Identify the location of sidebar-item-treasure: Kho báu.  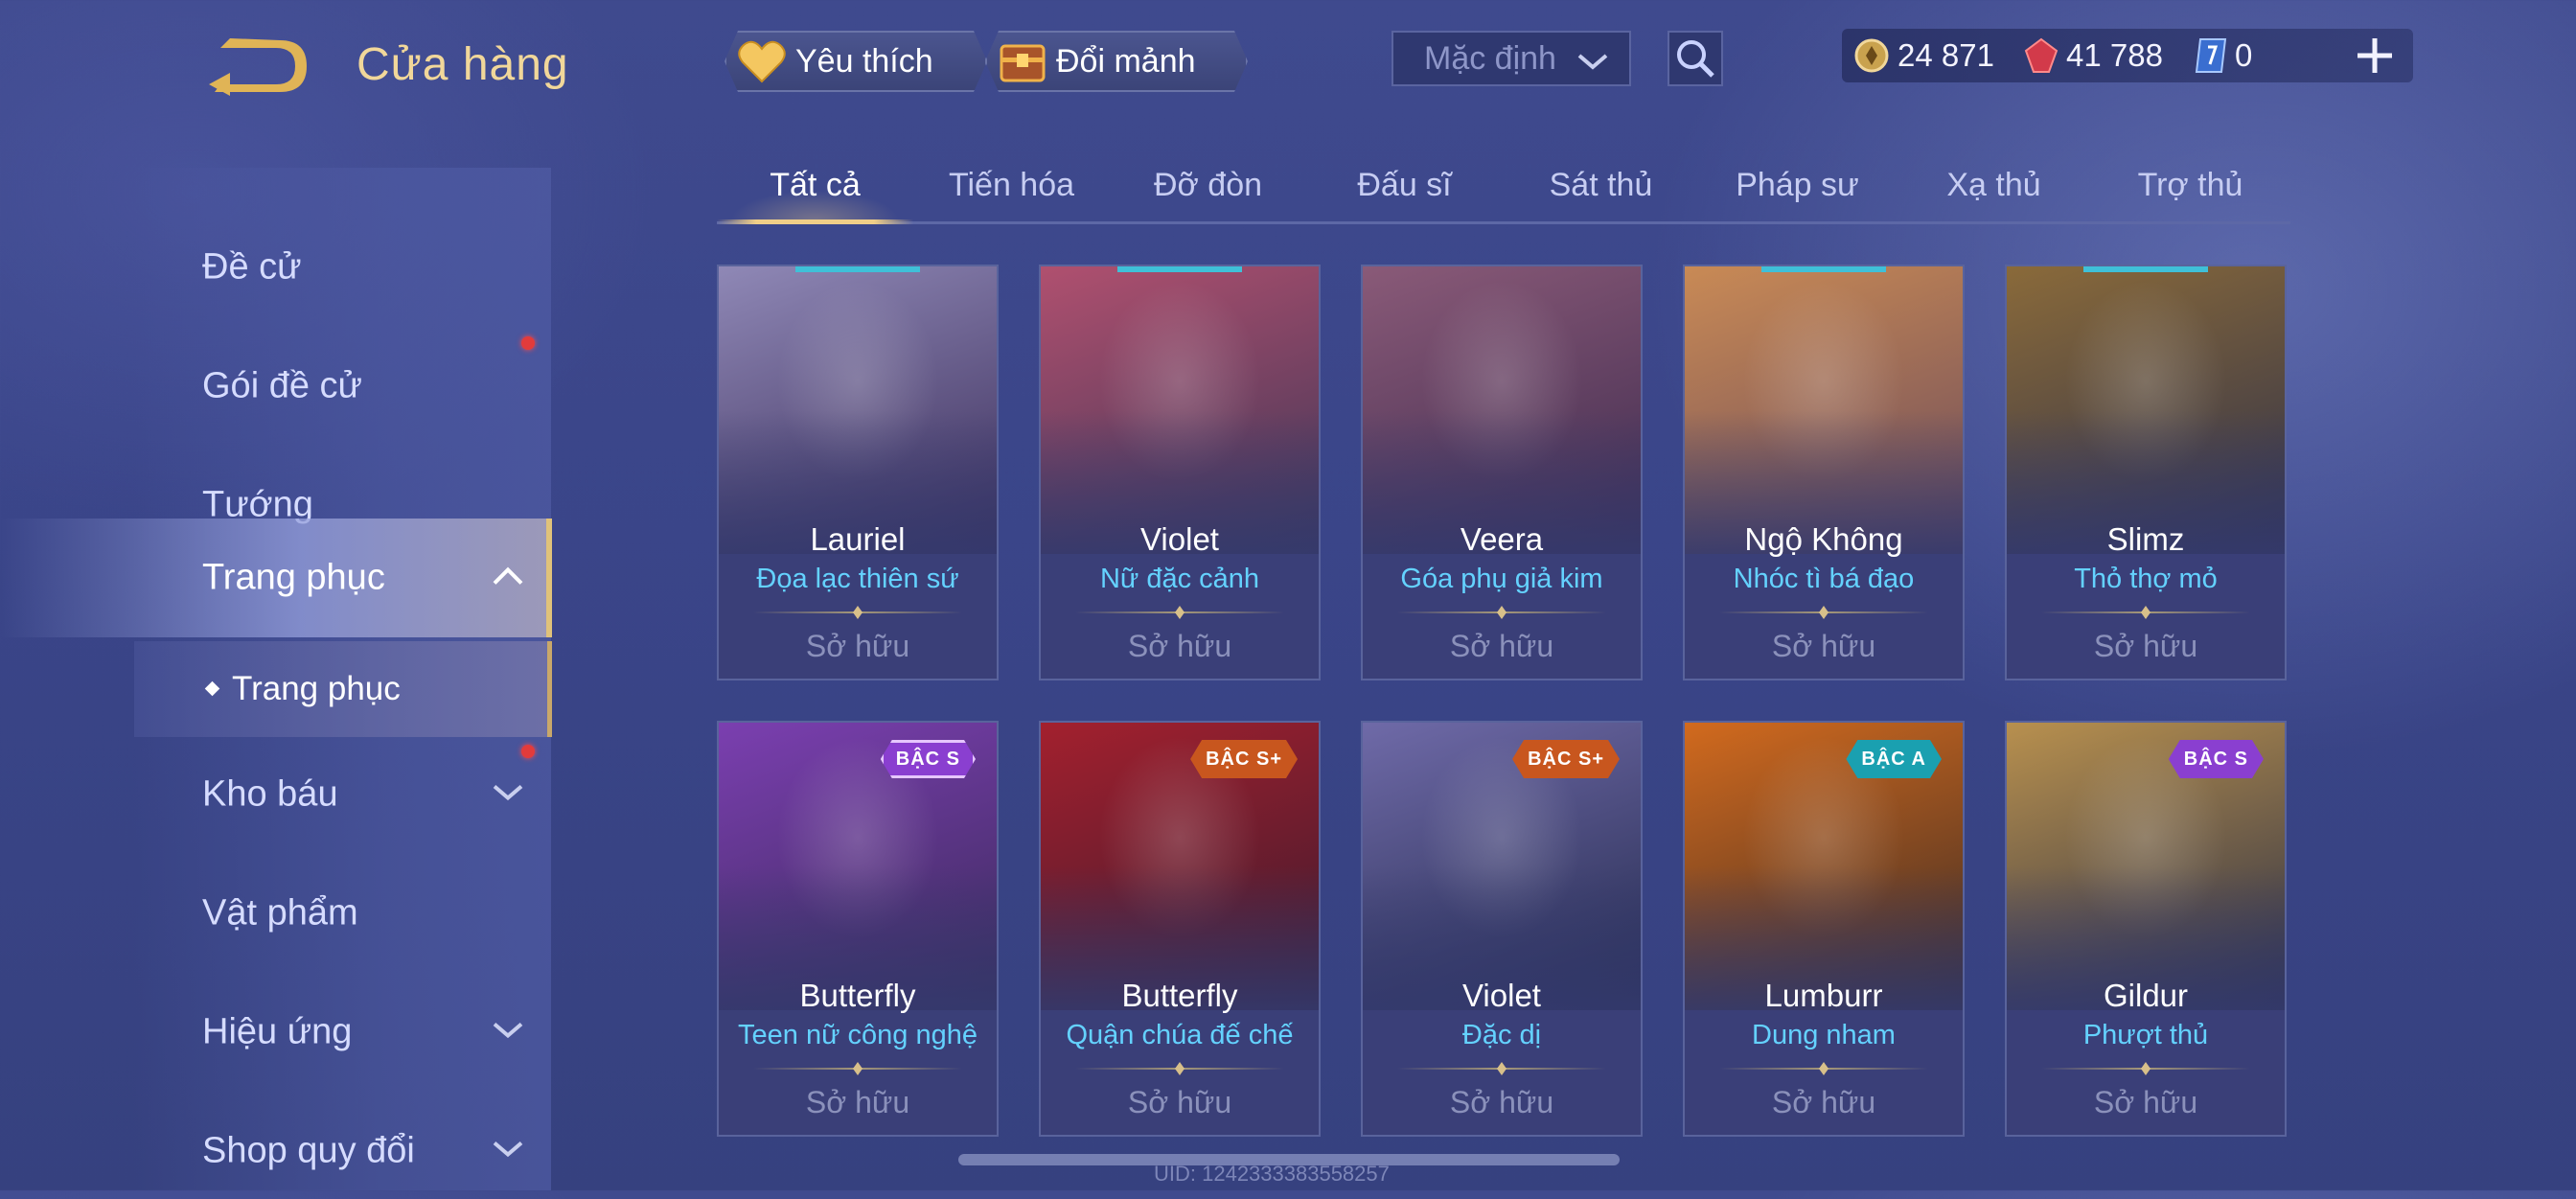
(276, 793).